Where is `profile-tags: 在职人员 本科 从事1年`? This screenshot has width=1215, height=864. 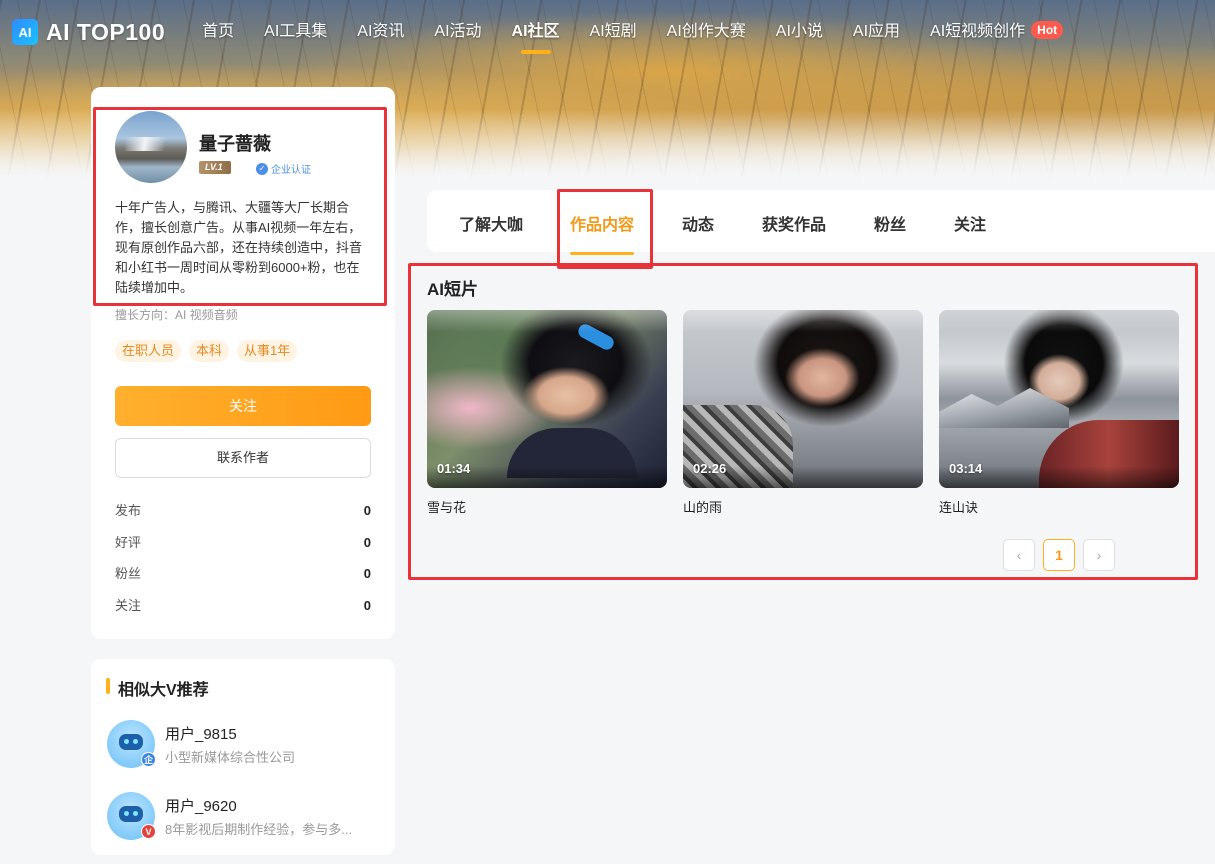 profile-tags: 在职人员 本科 从事1年 is located at coordinates (210, 351).